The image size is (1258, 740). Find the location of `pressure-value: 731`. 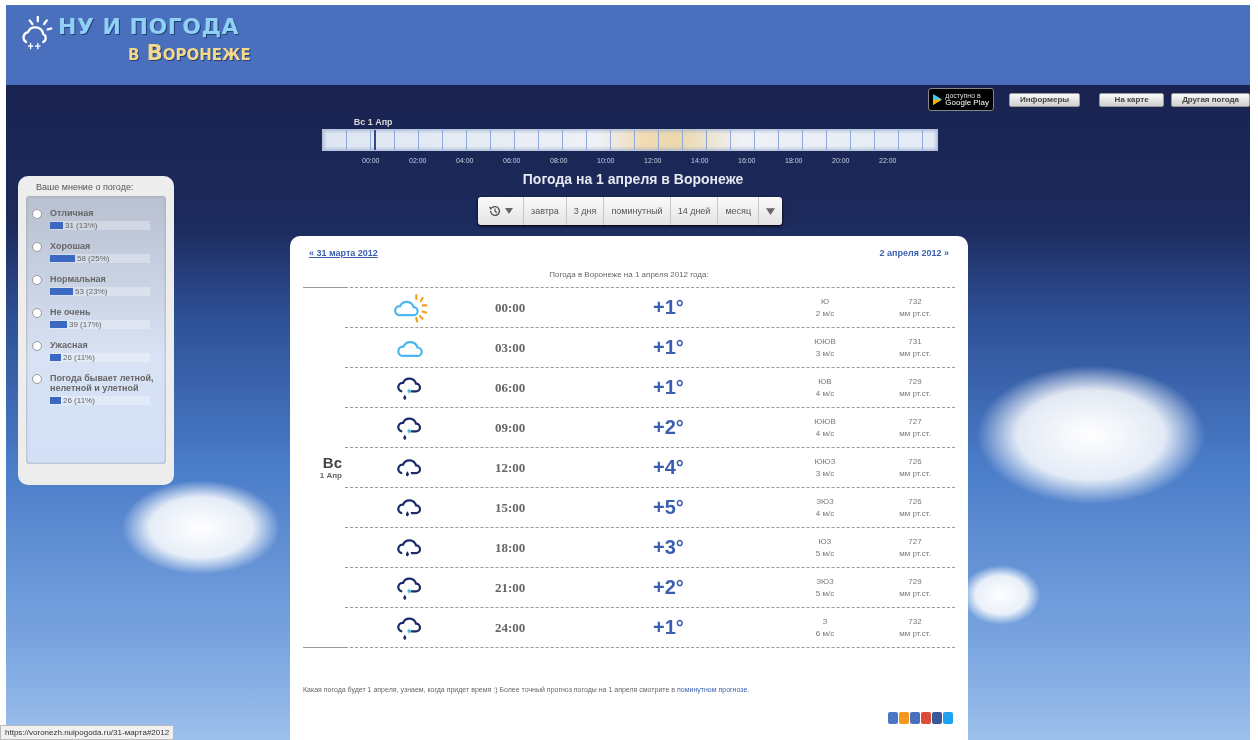

pressure-value: 731 is located at coordinates (915, 341).